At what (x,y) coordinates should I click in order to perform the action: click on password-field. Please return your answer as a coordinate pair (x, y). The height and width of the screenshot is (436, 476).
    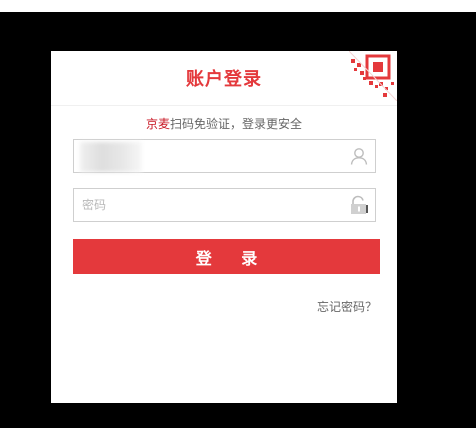
    Looking at the image, I should click on (224, 205).